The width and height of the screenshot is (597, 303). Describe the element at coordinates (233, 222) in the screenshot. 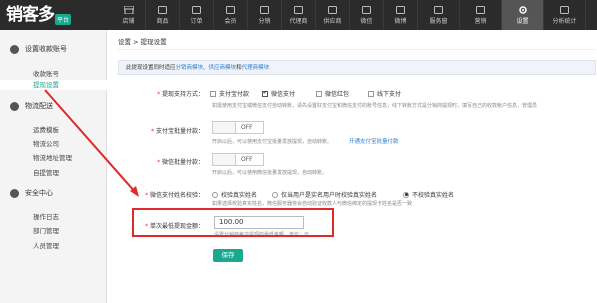

I see `highlight-box` at that location.